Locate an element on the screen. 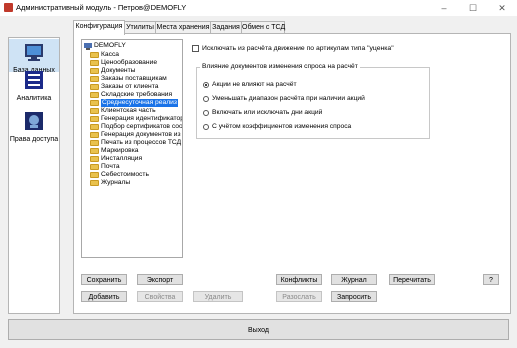 The height and width of the screenshot is (348, 517). request-button: Запросить is located at coordinates (354, 296).